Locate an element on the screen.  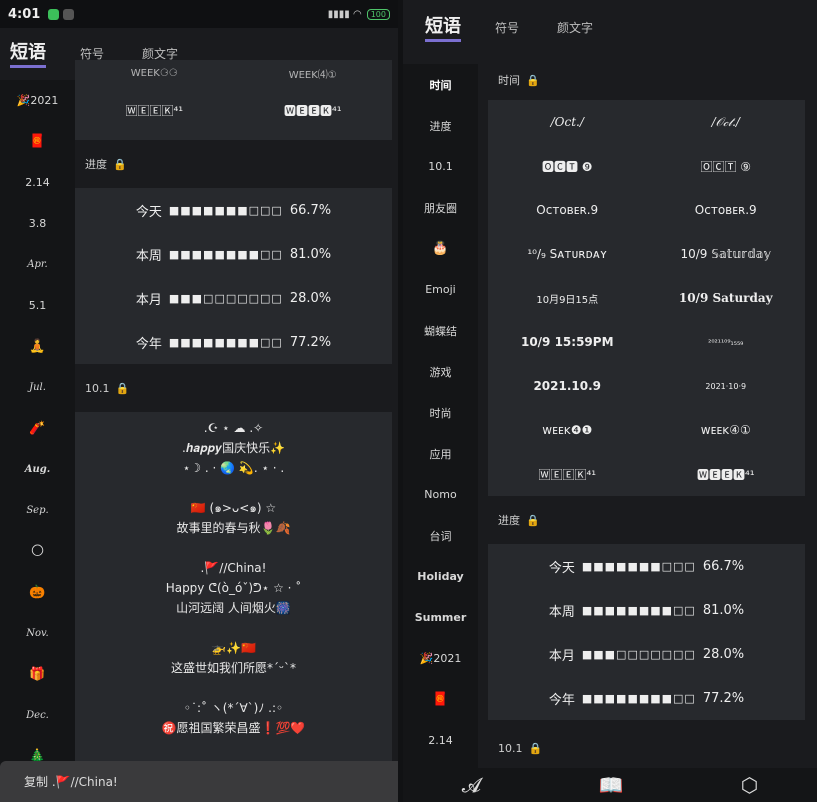
phrase-block: .☪︎ ⋆ ☁︎ .✧ .𝒉𝒂𝒑𝒑𝒚国庆快乐✨ ⋆☽ . · 🌏 💫. ⋆ · . is located at coordinates (233, 448).